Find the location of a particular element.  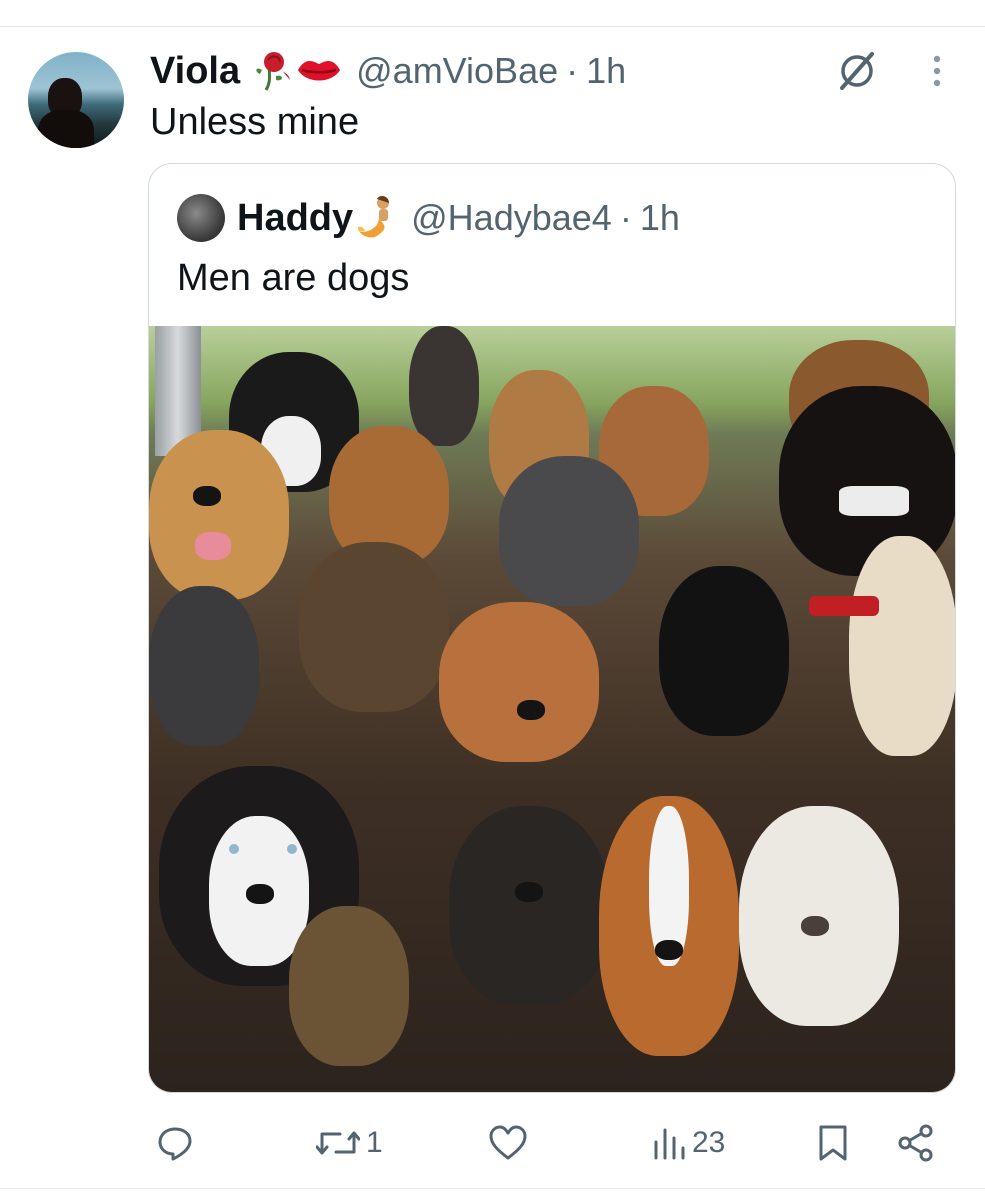

kiss-mark-emoji is located at coordinates (319, 71).